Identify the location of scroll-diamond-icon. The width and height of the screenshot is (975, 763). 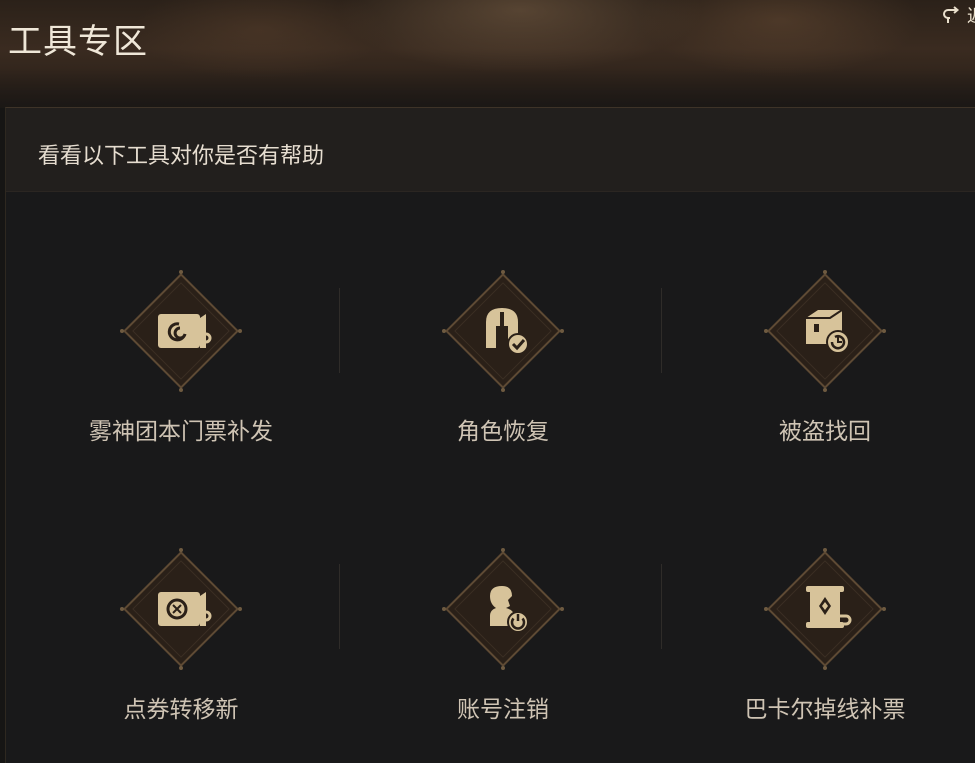
(825, 609).